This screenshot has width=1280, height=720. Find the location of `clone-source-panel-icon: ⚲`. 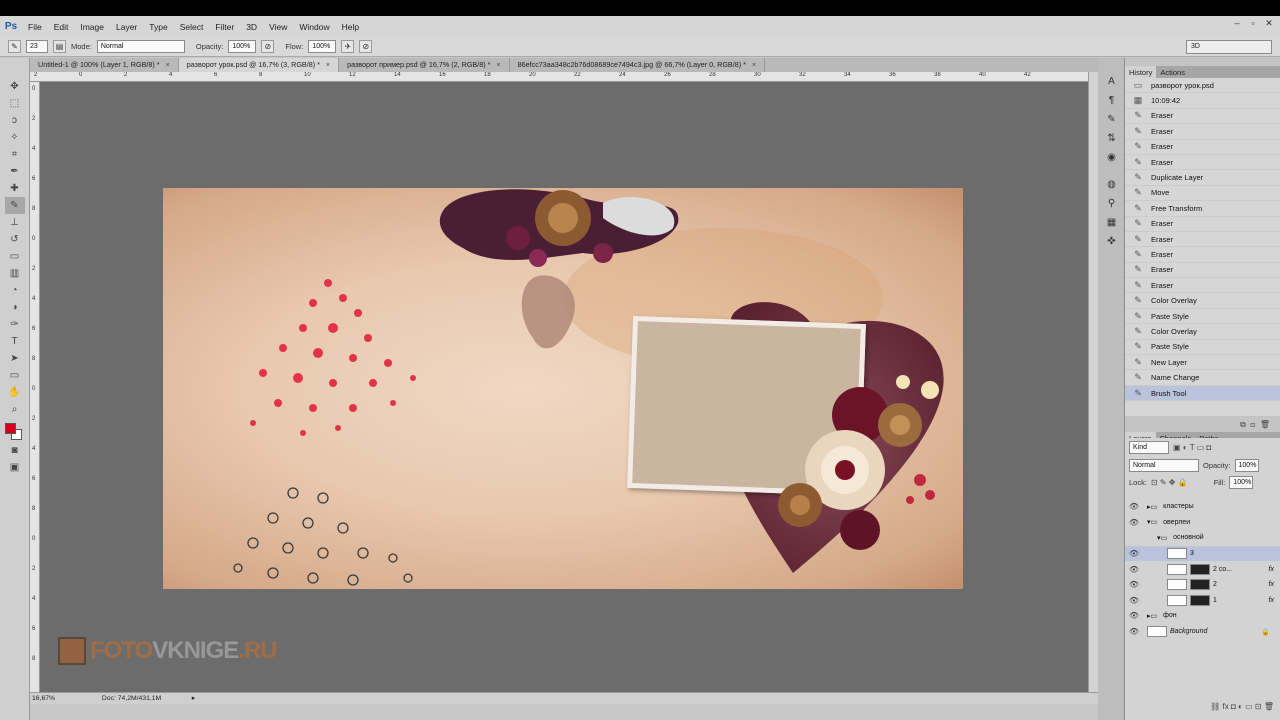

clone-source-panel-icon: ⚲ is located at coordinates (1111, 203).